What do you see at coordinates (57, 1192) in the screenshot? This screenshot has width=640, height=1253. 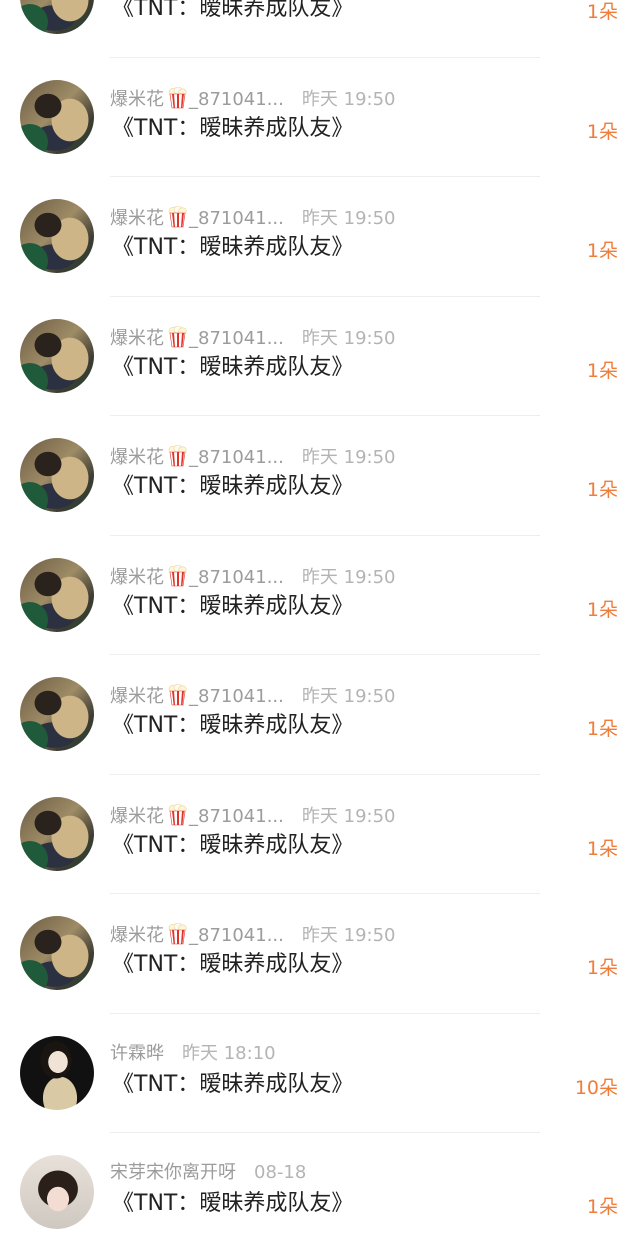 I see `user-avatar-girl-light-photo-icon` at bounding box center [57, 1192].